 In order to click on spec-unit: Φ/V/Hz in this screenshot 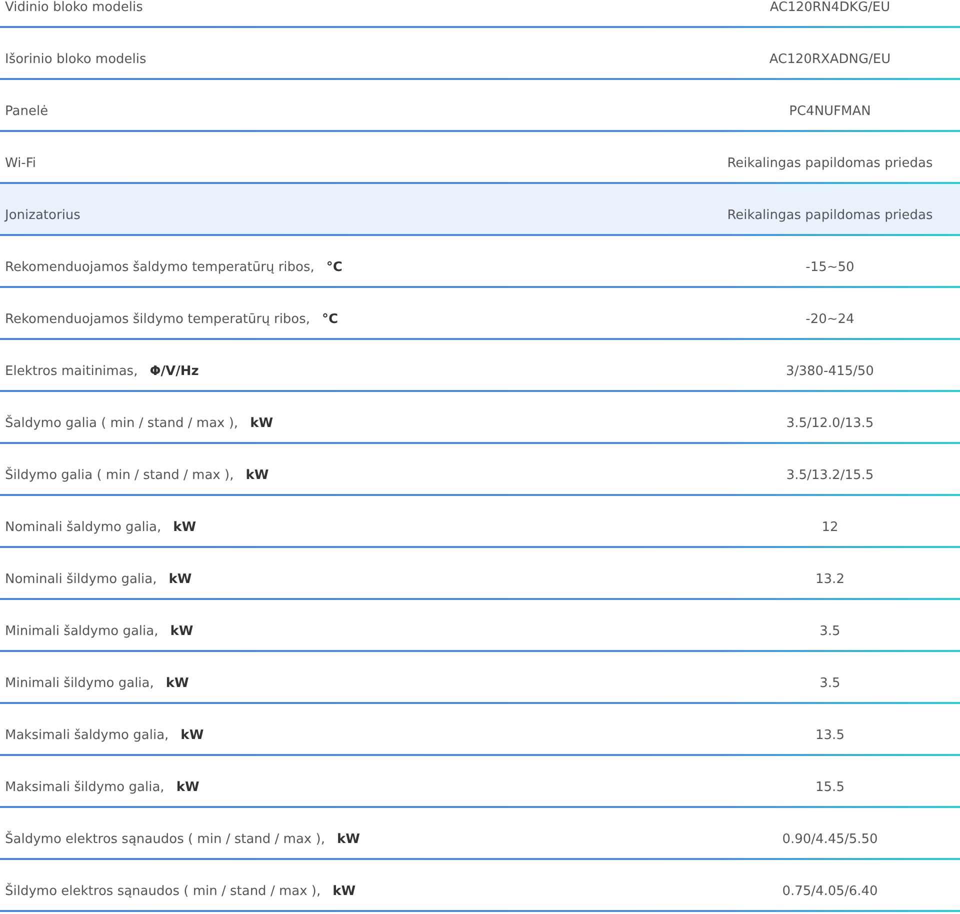, I will do `click(174, 371)`.